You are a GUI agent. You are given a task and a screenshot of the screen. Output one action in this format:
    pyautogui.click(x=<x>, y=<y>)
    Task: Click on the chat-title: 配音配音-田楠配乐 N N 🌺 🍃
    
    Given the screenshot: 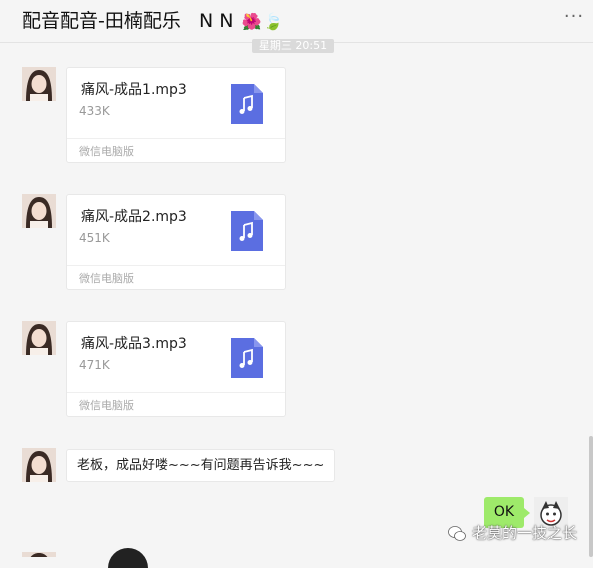 What is the action you would take?
    pyautogui.click(x=152, y=19)
    